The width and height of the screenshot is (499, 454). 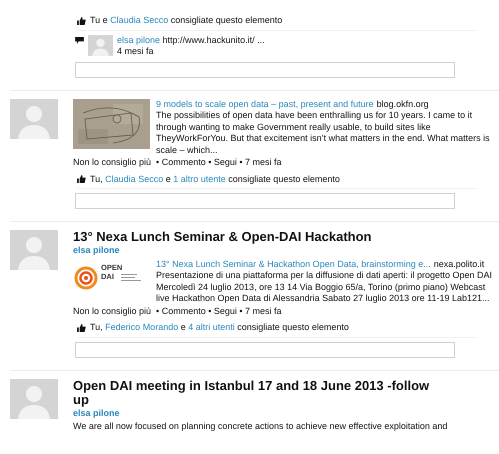 What do you see at coordinates (136, 52) in the screenshot?
I see `comment-time: 4 mesi fa` at bounding box center [136, 52].